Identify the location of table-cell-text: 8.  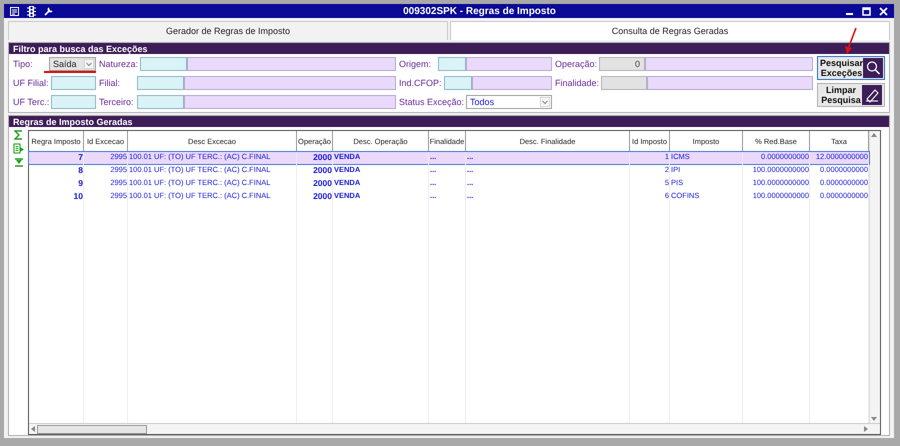
(80, 171).